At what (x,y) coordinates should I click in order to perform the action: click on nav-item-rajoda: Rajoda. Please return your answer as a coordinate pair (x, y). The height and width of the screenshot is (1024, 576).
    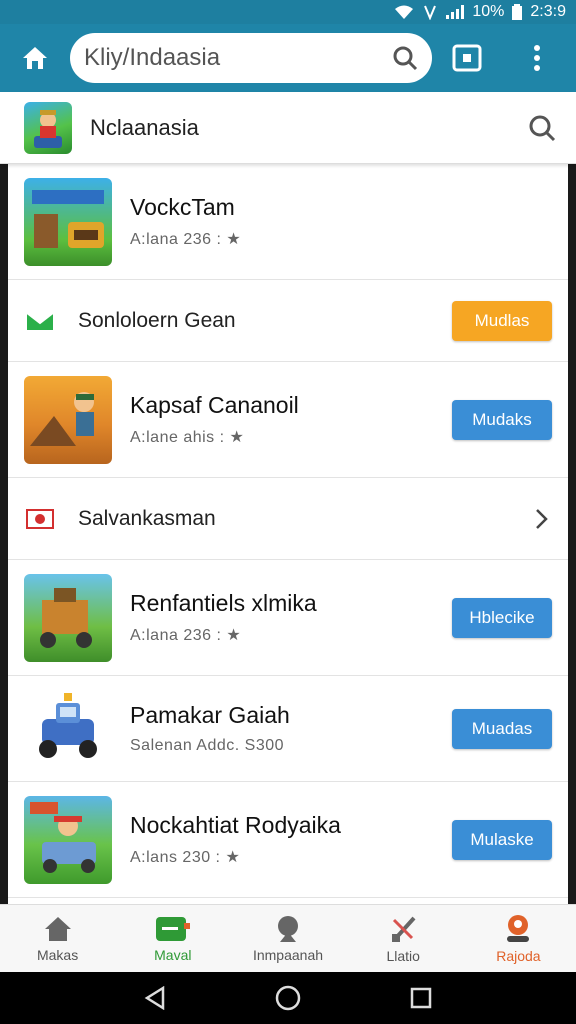
    Looking at the image, I should click on (518, 938).